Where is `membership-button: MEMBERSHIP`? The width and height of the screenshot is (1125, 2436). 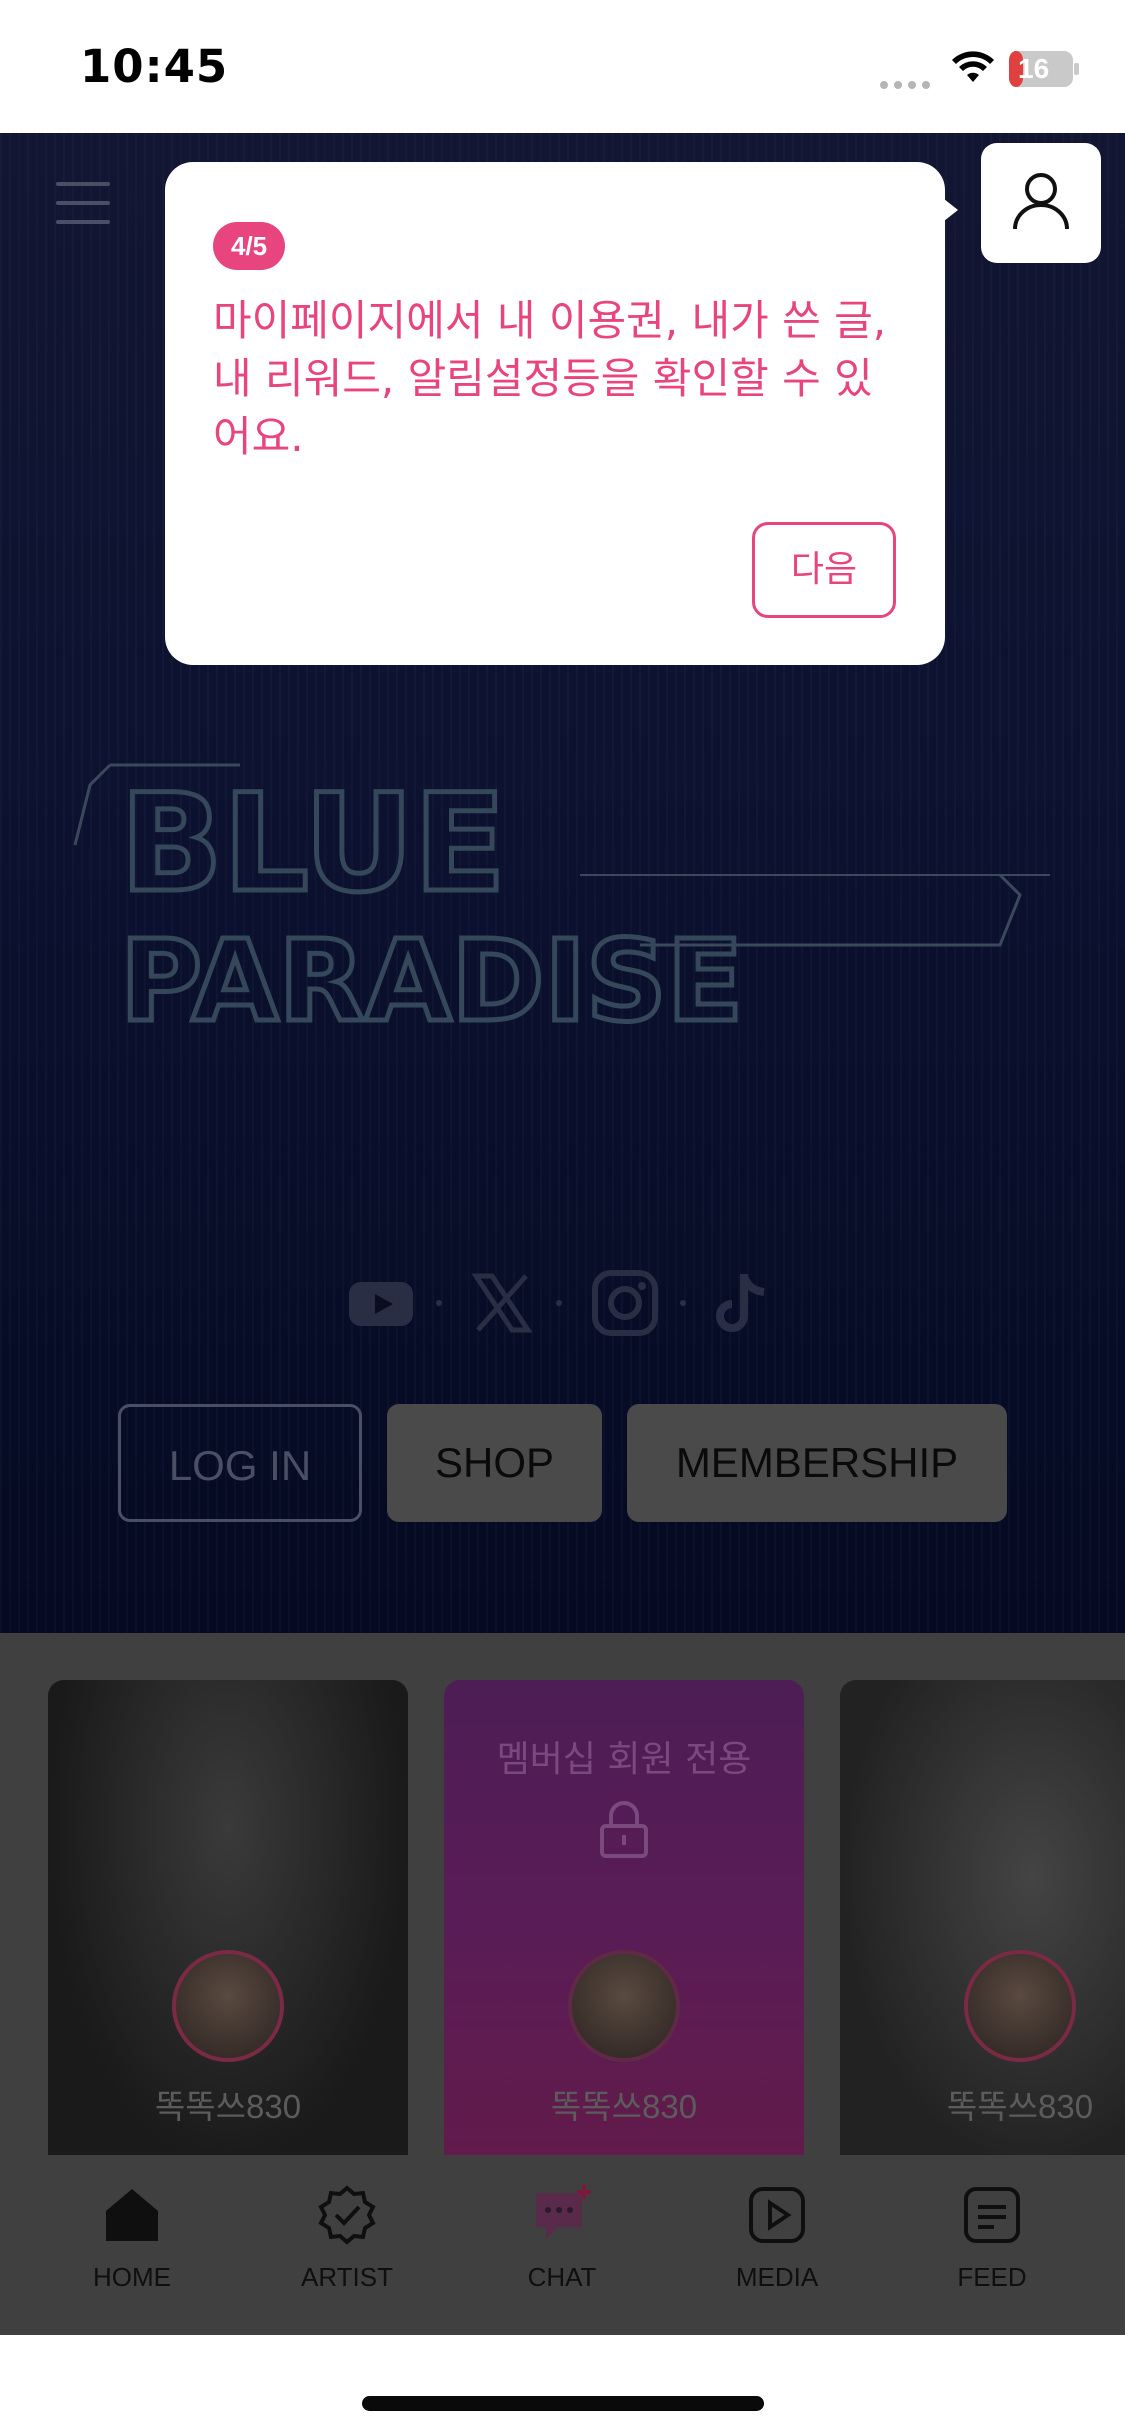 membership-button: MEMBERSHIP is located at coordinates (817, 1463).